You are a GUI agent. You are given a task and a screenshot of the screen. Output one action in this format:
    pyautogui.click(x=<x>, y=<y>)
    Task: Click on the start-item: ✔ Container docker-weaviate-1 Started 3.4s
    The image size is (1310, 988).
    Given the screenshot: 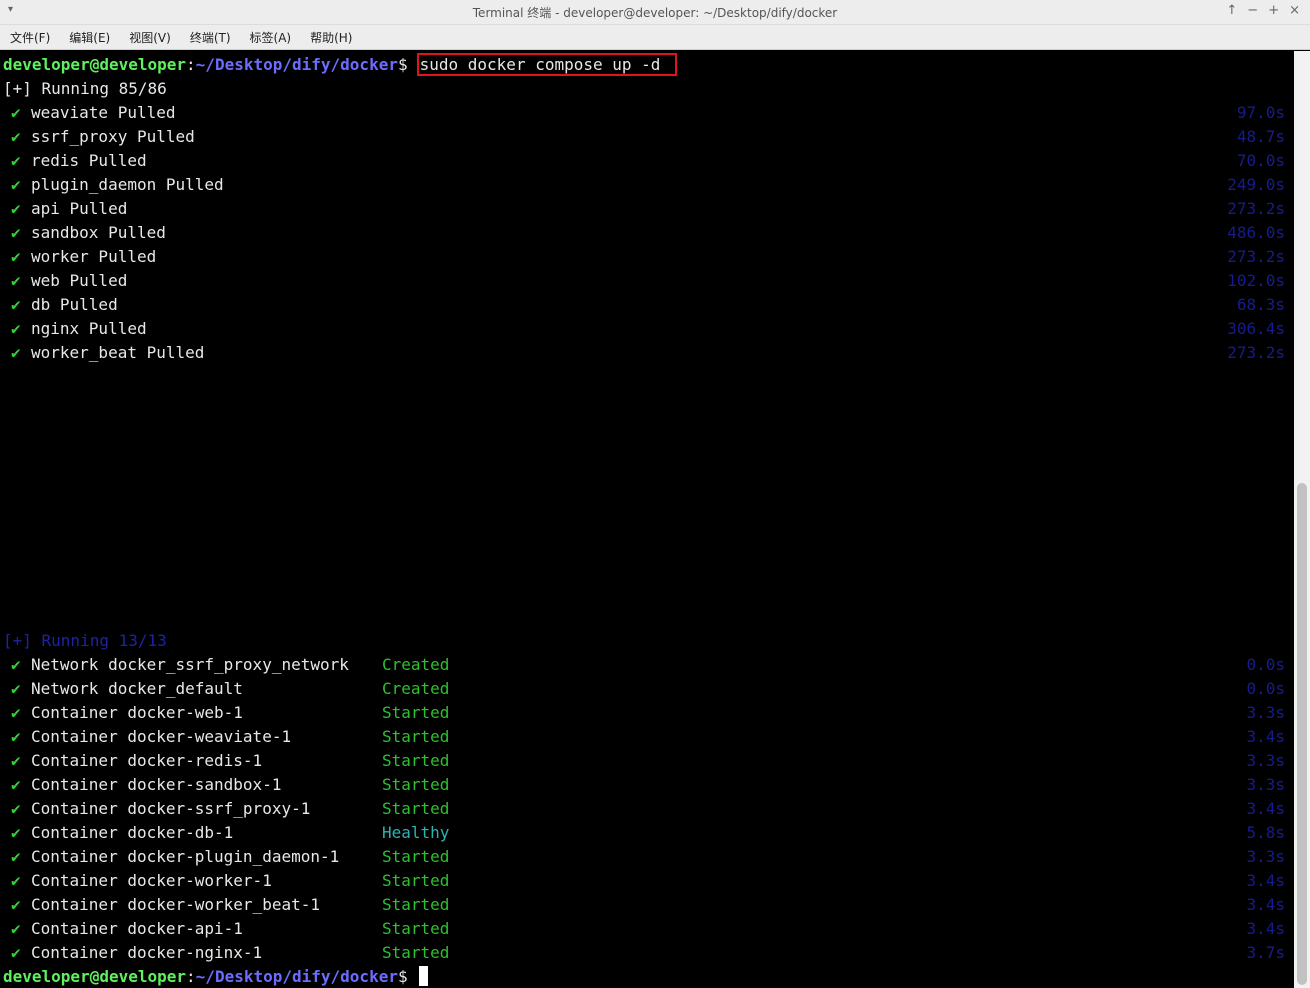 What is the action you would take?
    pyautogui.click(x=644, y=737)
    